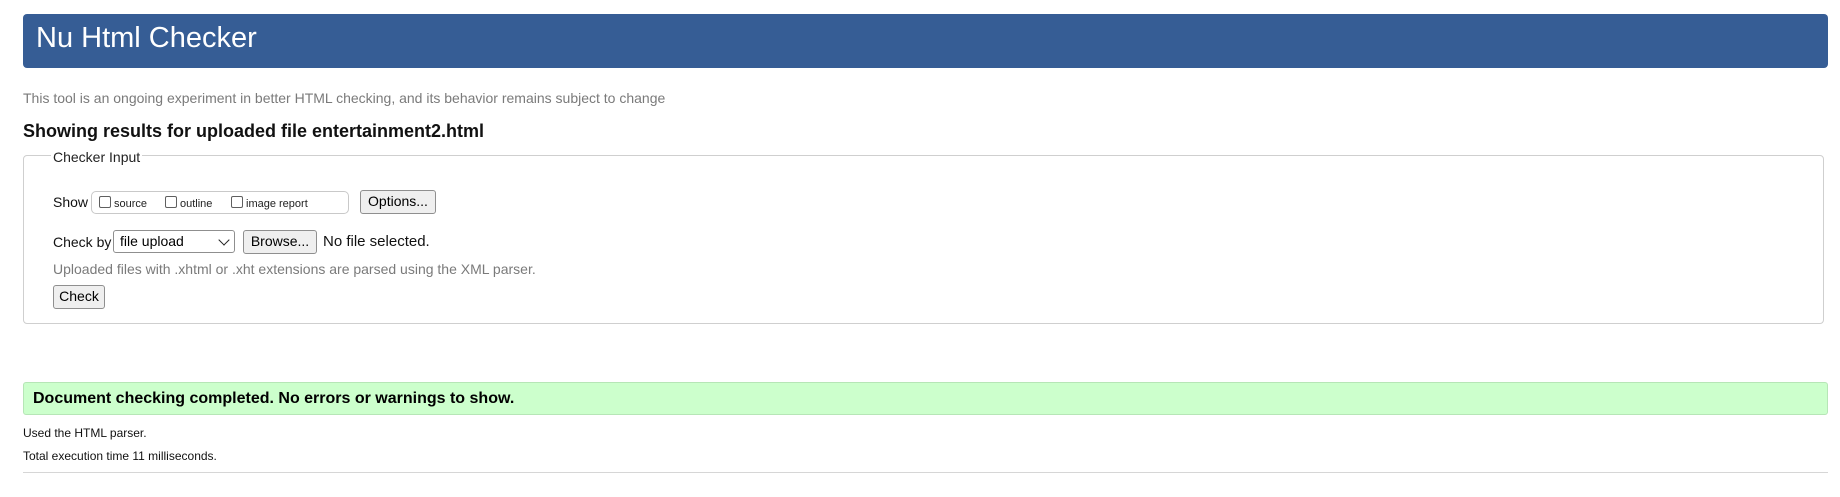  Describe the element at coordinates (376, 241) in the screenshot. I see `no-file-selected-text: No file selected.` at that location.